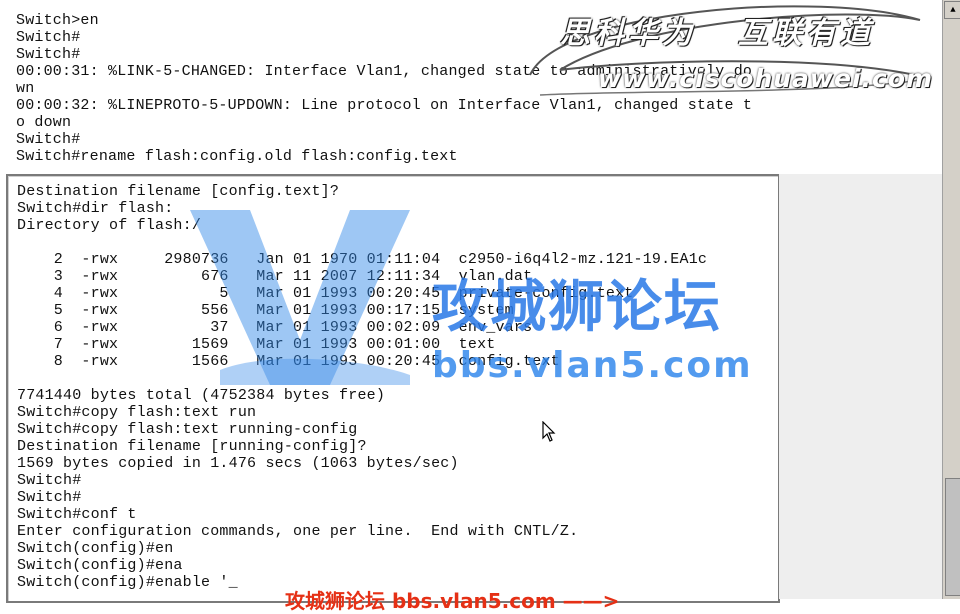 The image size is (960, 614). Describe the element at coordinates (860, 386) in the screenshot. I see `background-panel` at that location.